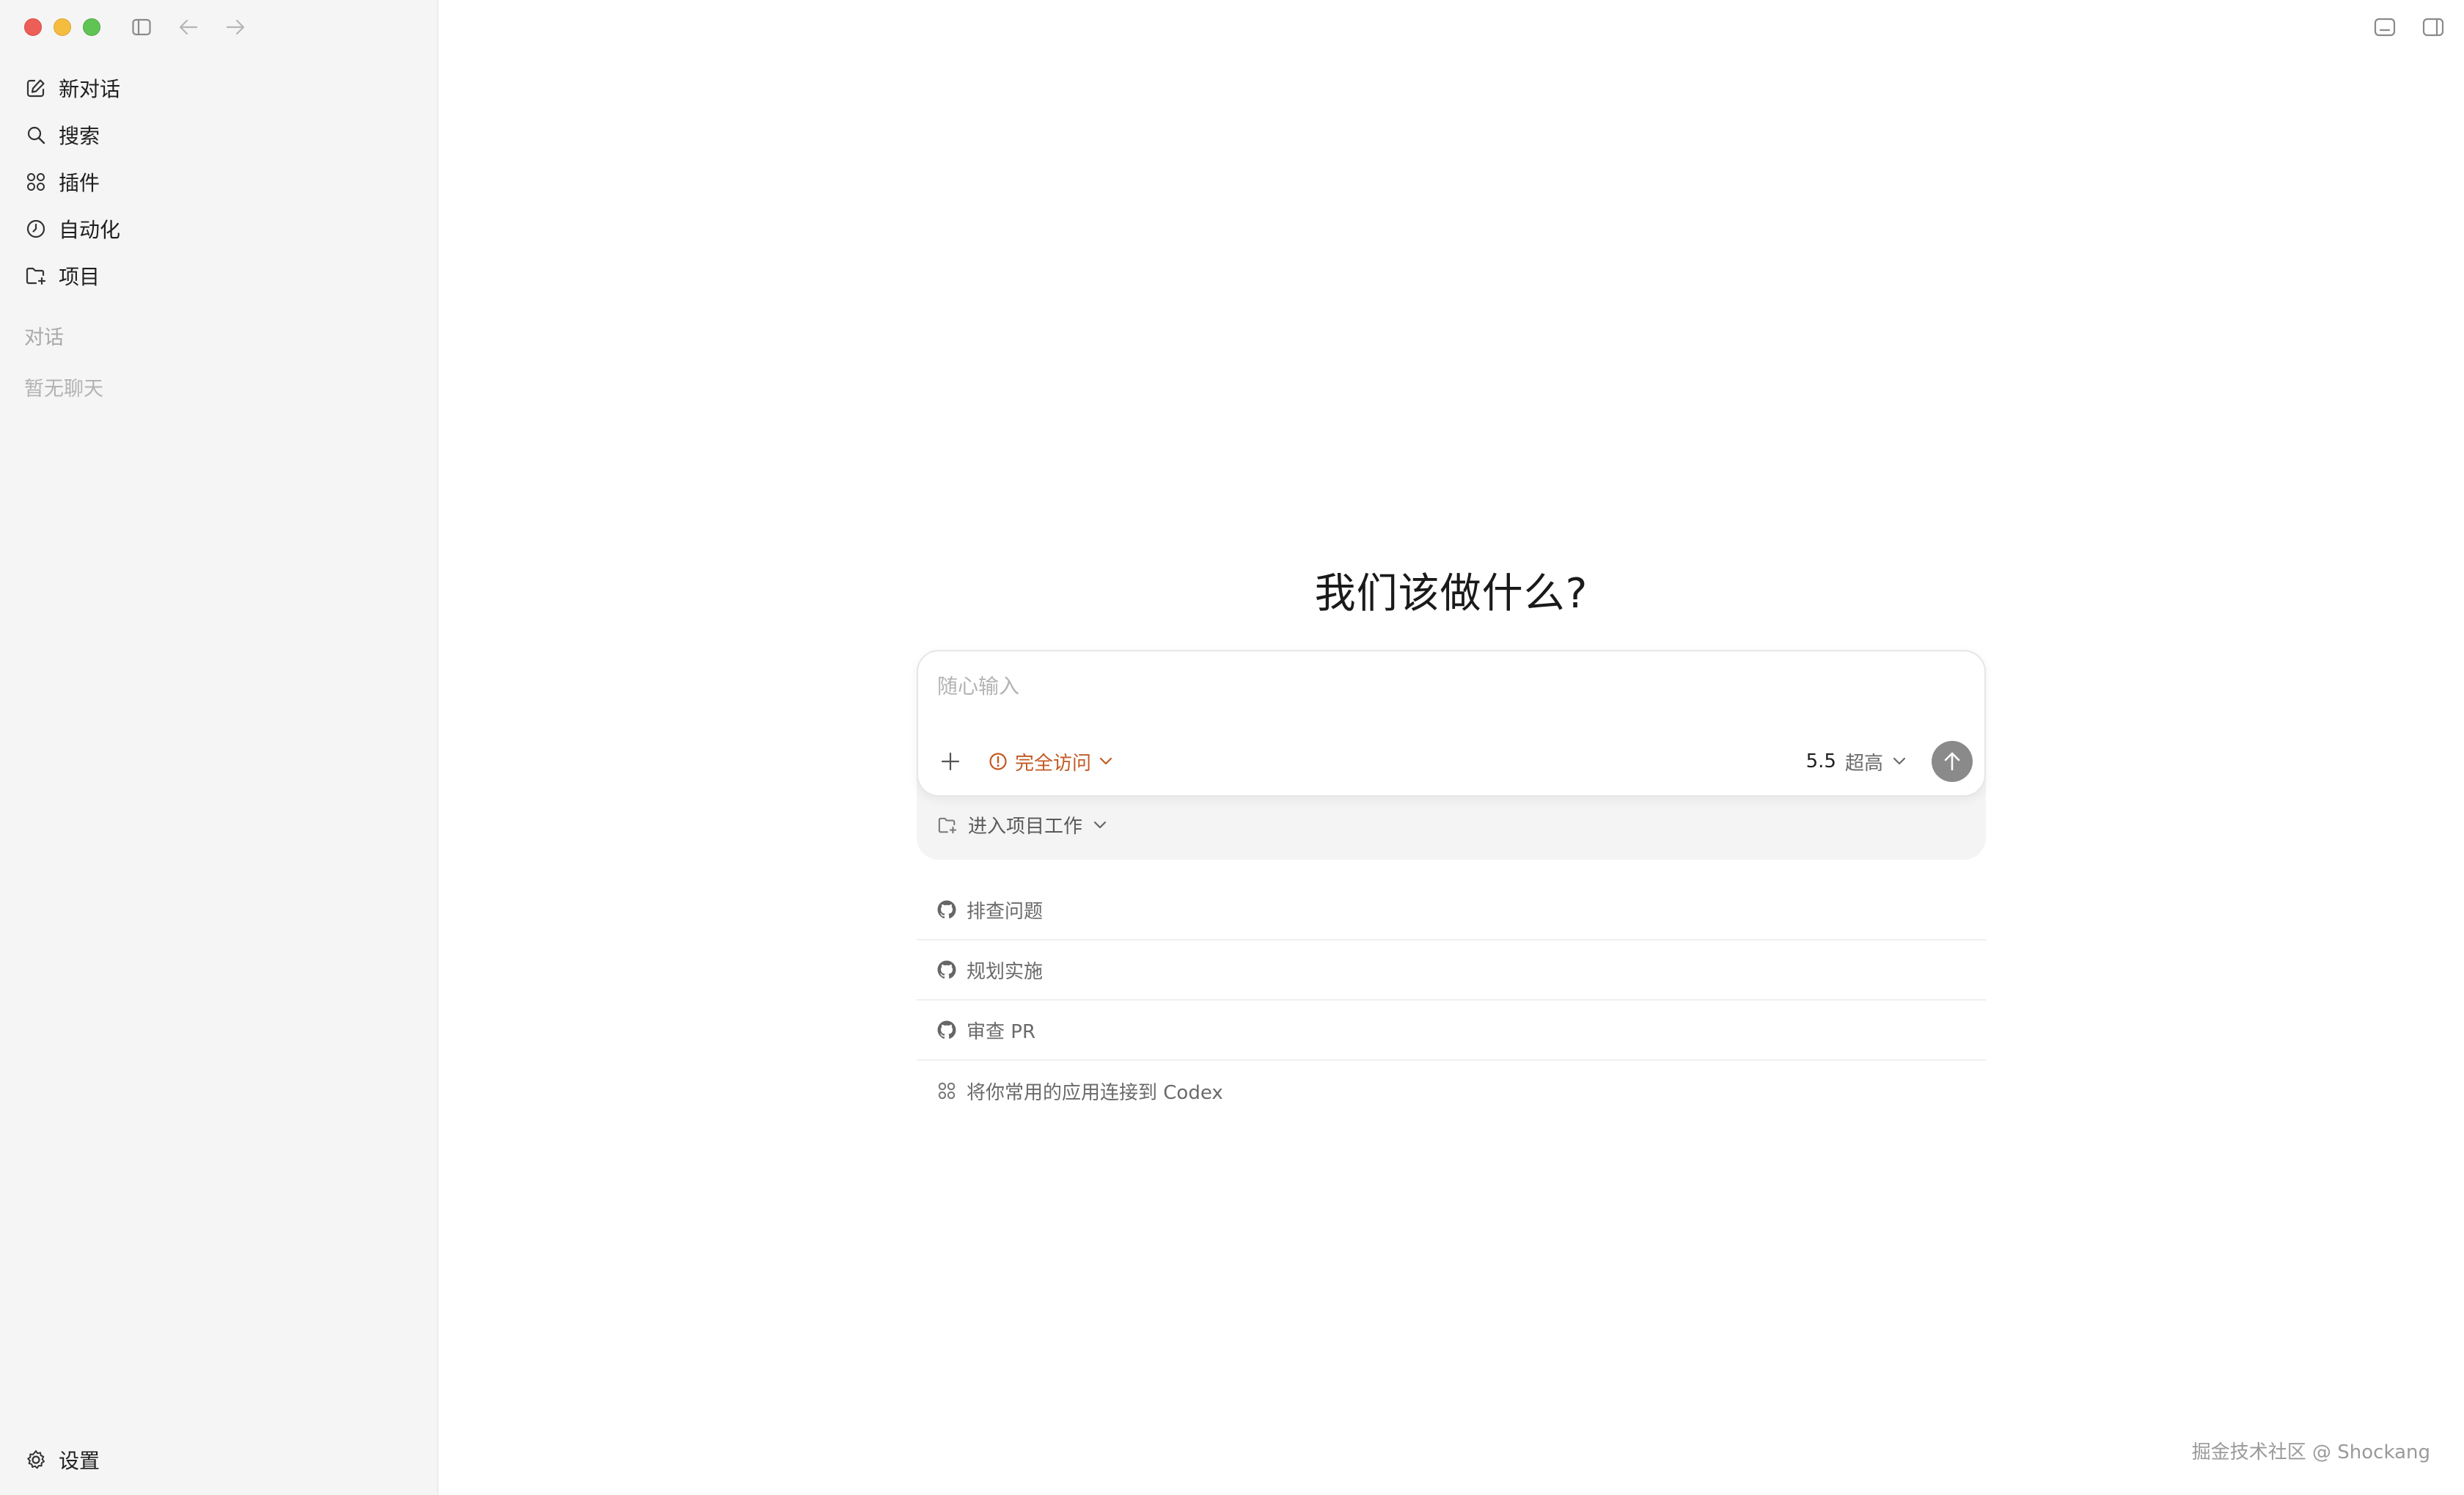 The width and height of the screenshot is (2464, 1495). I want to click on search-icon, so click(36, 135).